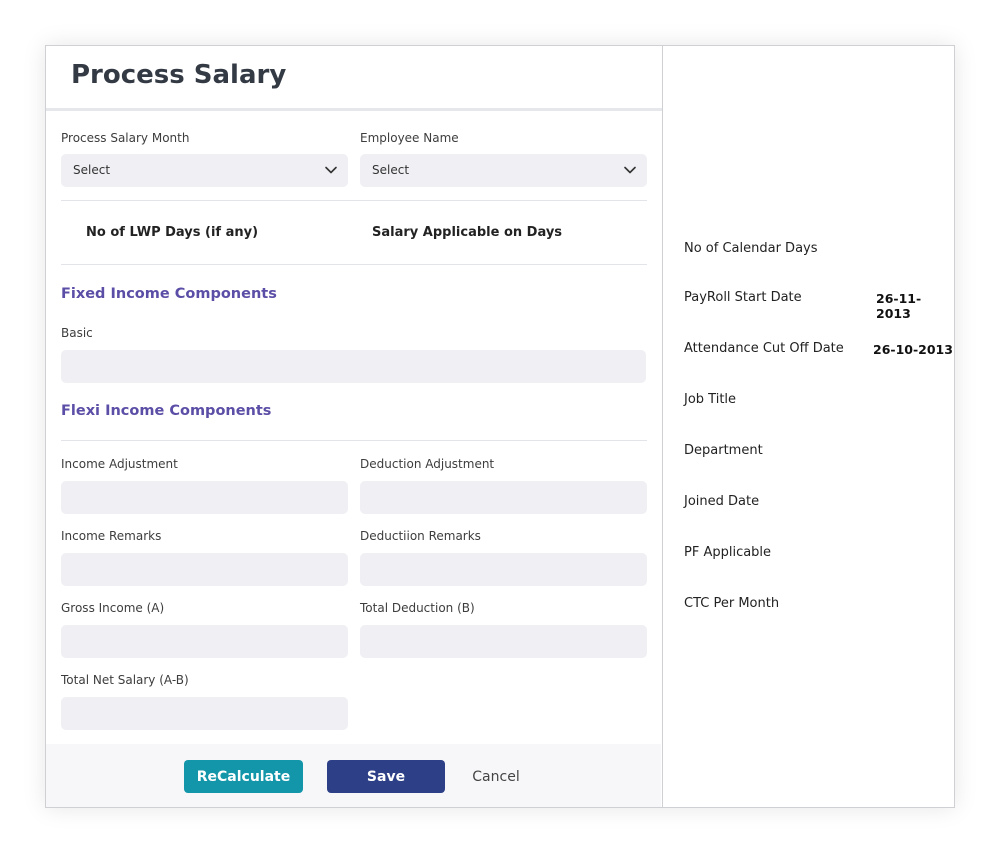 This screenshot has height=854, width=1001. What do you see at coordinates (728, 552) in the screenshot?
I see `pf-applicable-label: PF Applicable` at bounding box center [728, 552].